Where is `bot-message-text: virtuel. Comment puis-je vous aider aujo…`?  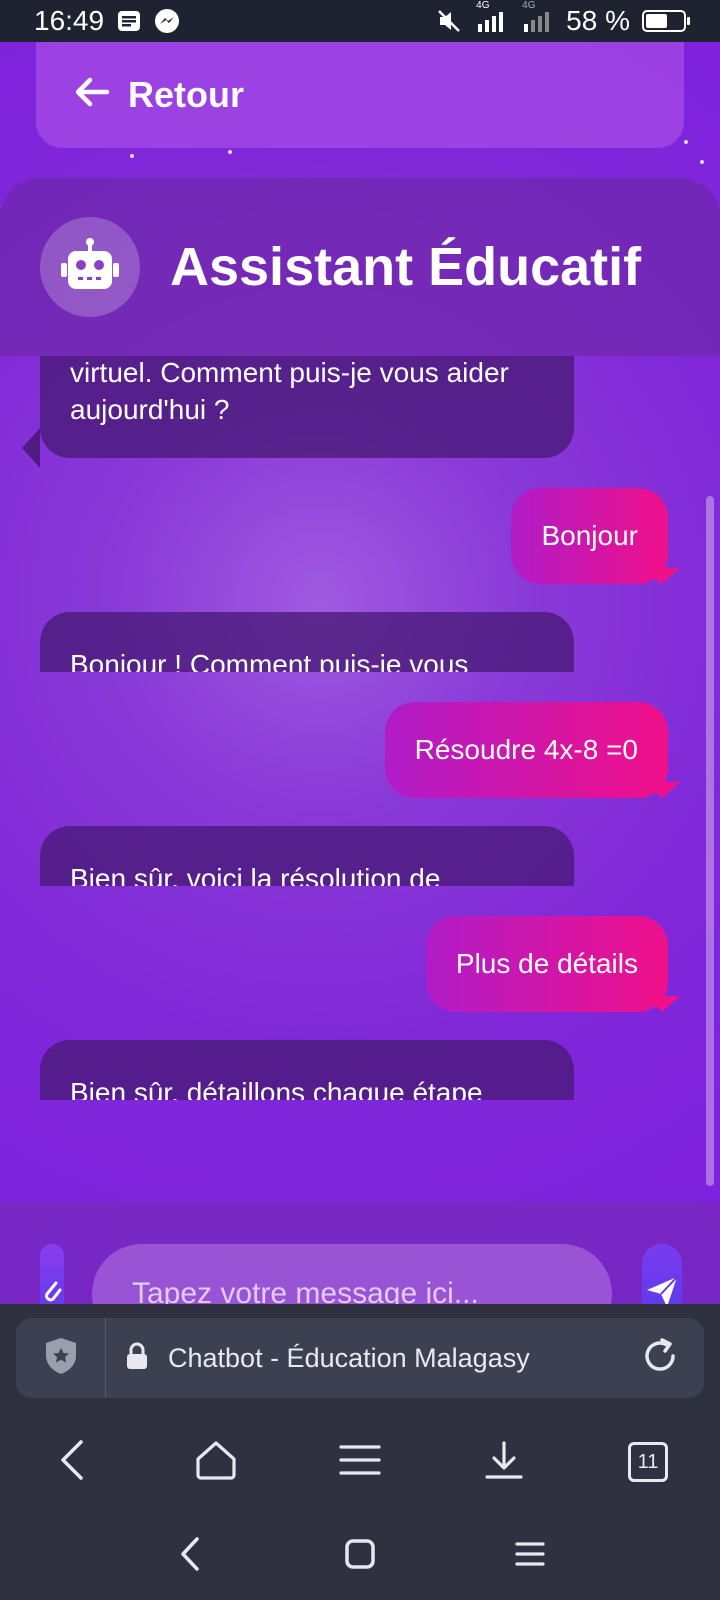 bot-message-text: virtuel. Comment puis-je vous aider aujo… is located at coordinates (289, 391).